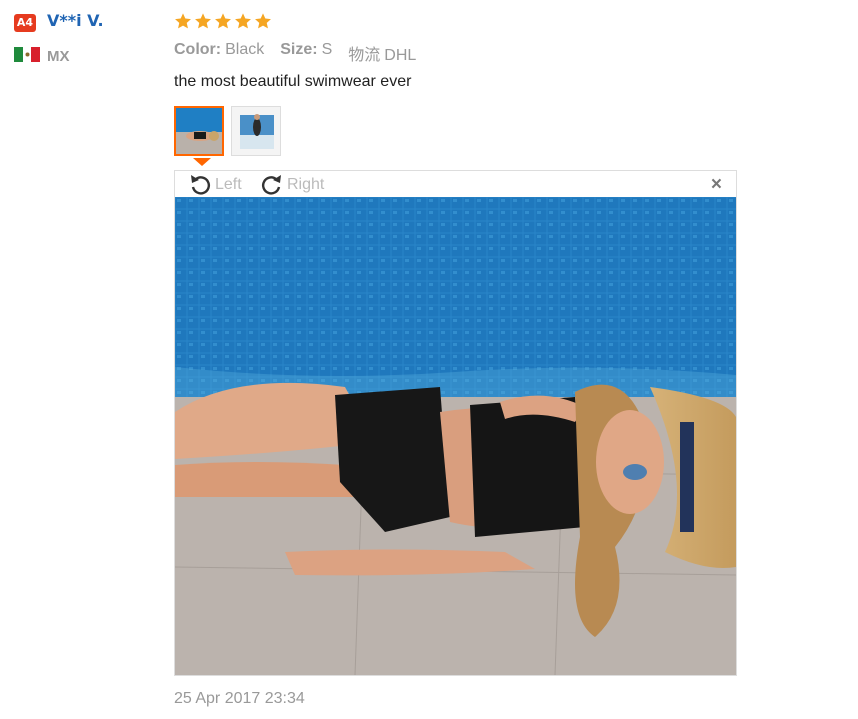 The width and height of the screenshot is (858, 719). What do you see at coordinates (25, 23) in the screenshot?
I see `member-level-badge: A4` at bounding box center [25, 23].